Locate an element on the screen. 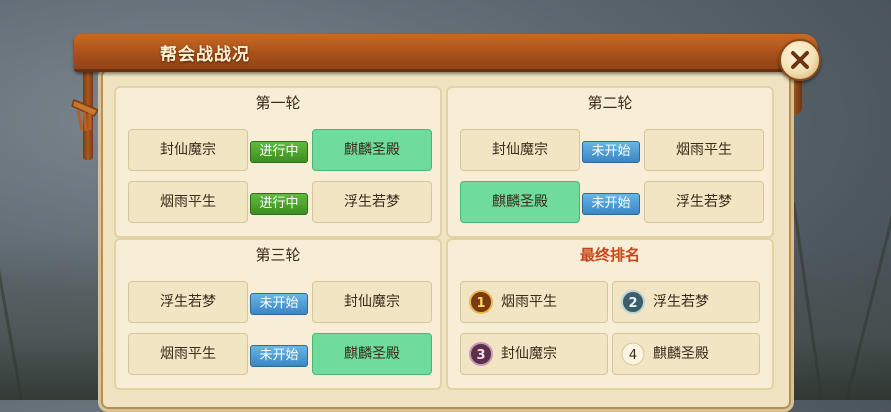 This screenshot has height=412, width=891. final-ranking-section: 最终排名 1 烟雨平生 2 浮生若梦 3 封仙魔宗 4 麒麟圣殿 is located at coordinates (610, 314).